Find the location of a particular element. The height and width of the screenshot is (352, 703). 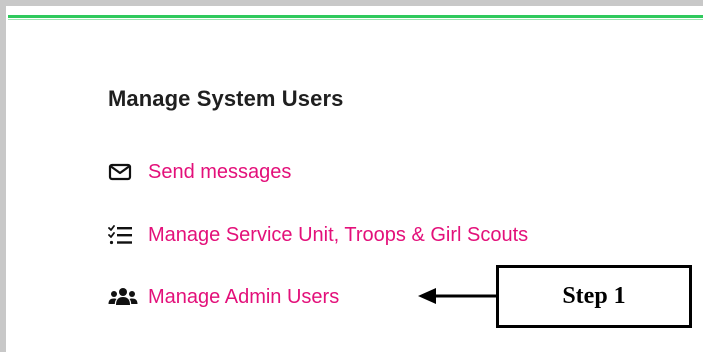

step-callout: Step 1 is located at coordinates (594, 296).